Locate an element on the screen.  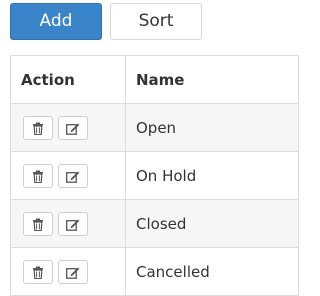
row-name: Open is located at coordinates (212, 127).